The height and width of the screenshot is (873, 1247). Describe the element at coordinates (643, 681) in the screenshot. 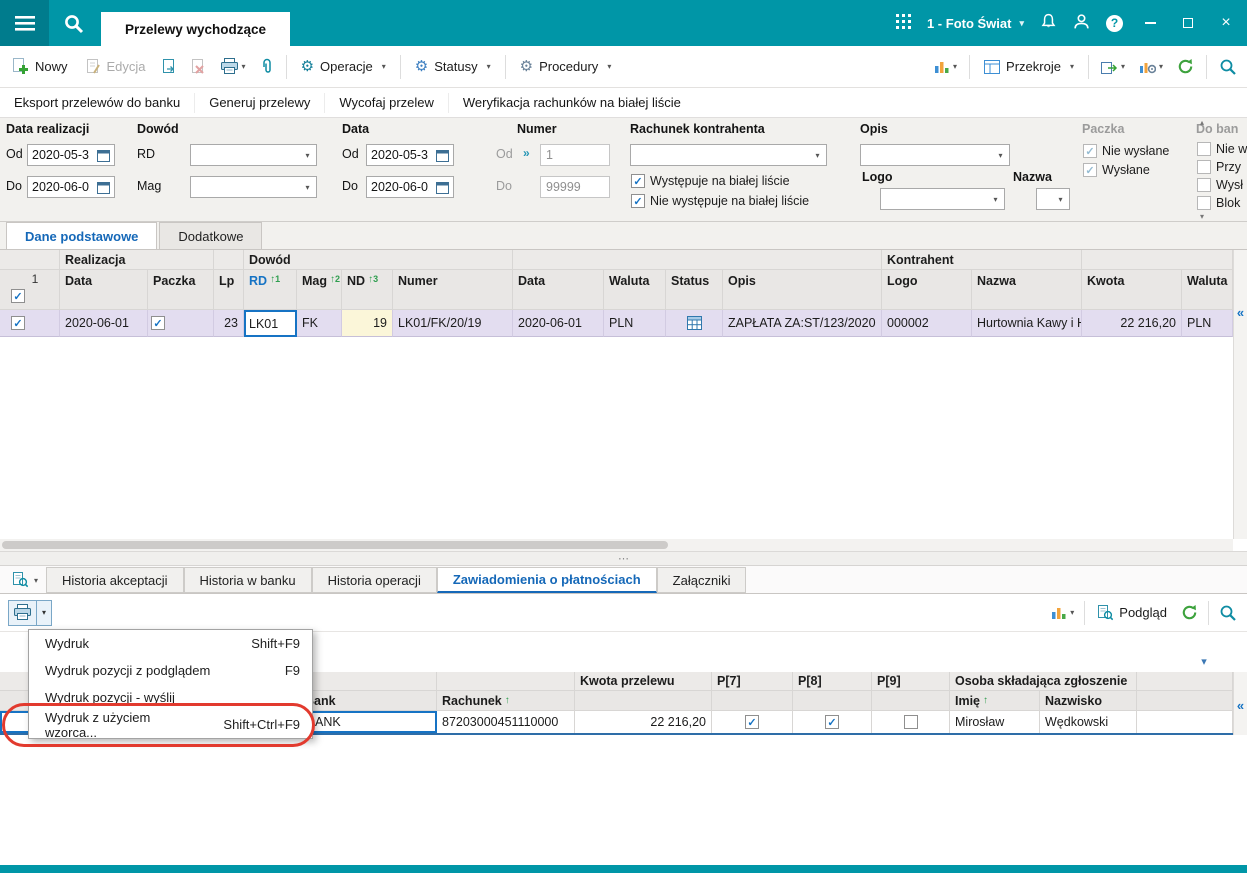

I see `group-kwota-przelewu: Kwota przelewu` at that location.